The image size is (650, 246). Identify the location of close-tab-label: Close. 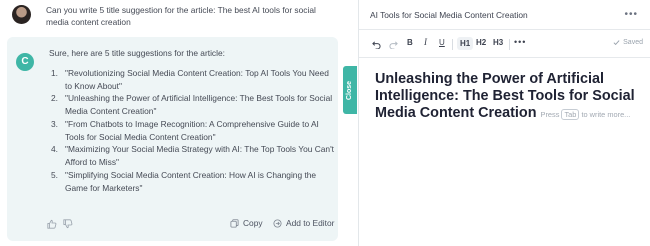
(350, 90).